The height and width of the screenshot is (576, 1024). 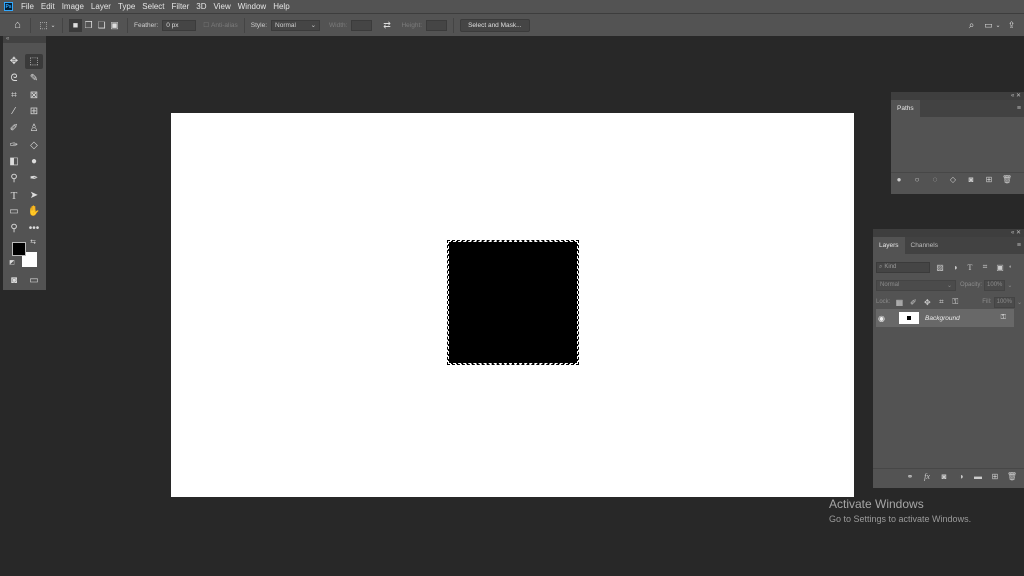 What do you see at coordinates (296, 25) in the screenshot?
I see `style-select: Normal ⌄` at bounding box center [296, 25].